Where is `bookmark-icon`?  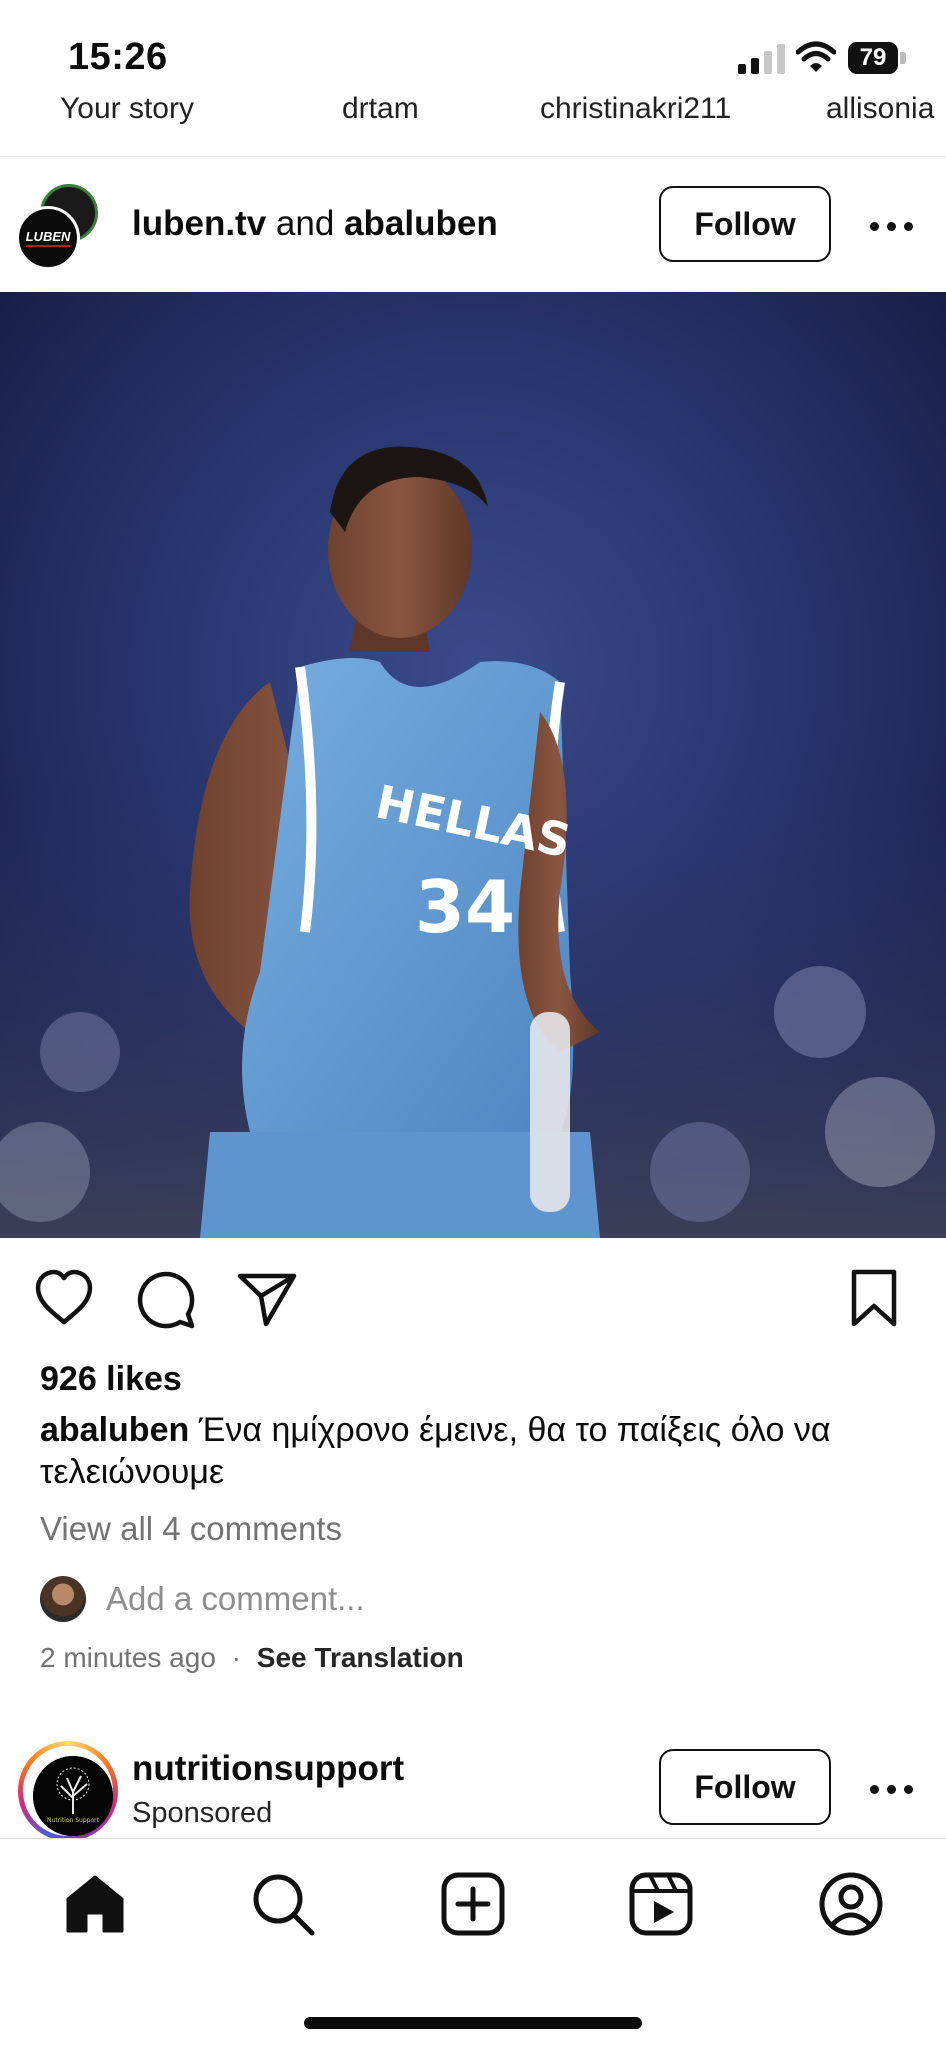
bookmark-icon is located at coordinates (874, 1298).